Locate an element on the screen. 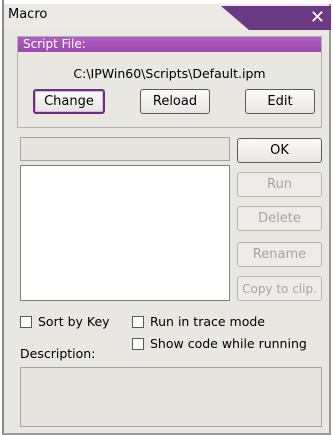  window-title: Macro is located at coordinates (28, 14).